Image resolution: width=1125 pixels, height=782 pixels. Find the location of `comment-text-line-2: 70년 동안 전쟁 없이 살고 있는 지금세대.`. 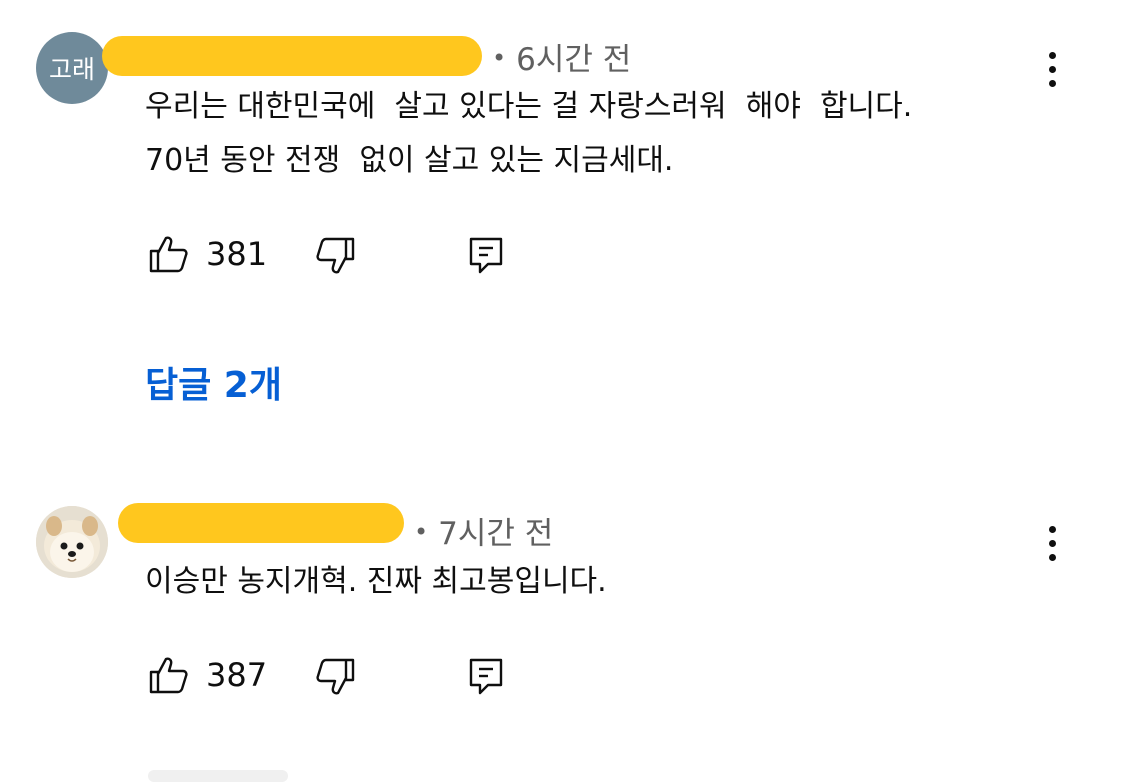

comment-text-line-2: 70년 동안 전쟁 없이 살고 있는 지금세대. is located at coordinates (409, 160).